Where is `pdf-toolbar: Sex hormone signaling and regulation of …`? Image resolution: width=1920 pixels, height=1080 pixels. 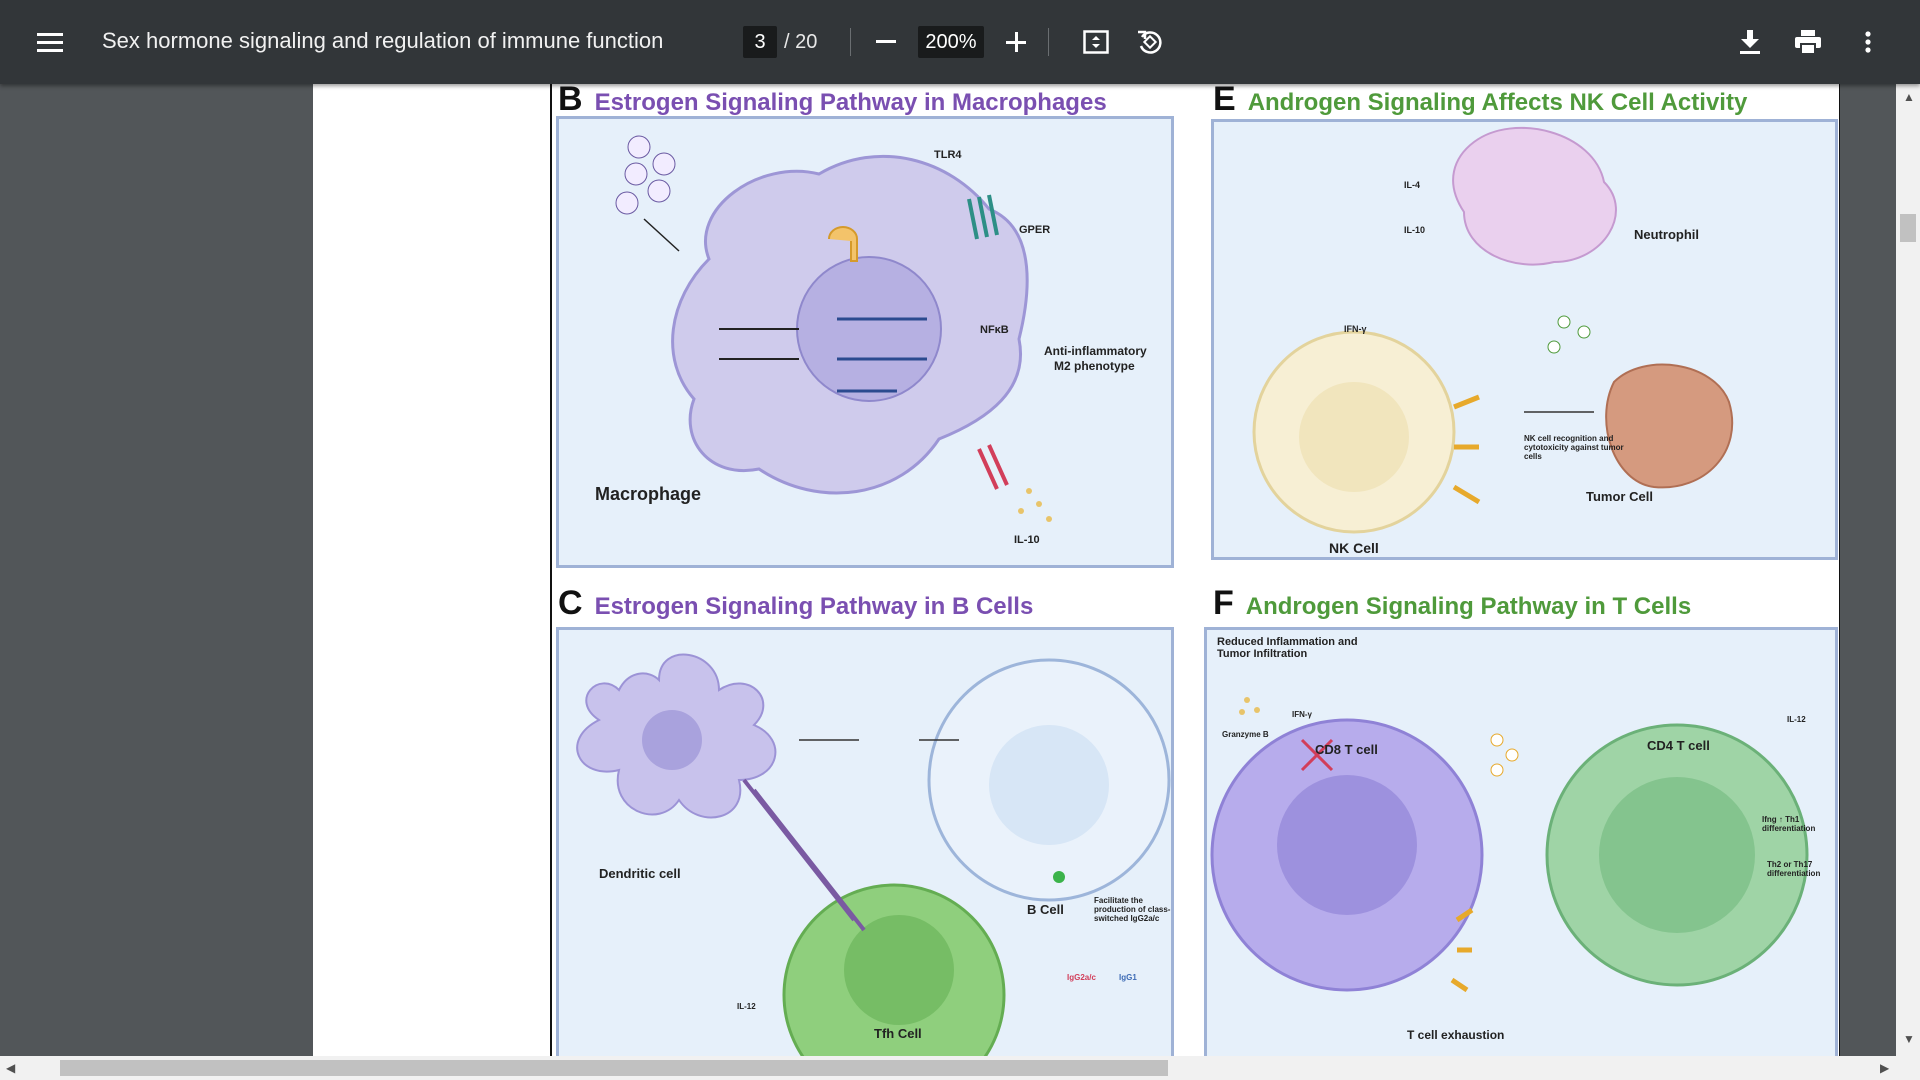 pdf-toolbar: Sex hormone signaling and regulation of … is located at coordinates (960, 42).